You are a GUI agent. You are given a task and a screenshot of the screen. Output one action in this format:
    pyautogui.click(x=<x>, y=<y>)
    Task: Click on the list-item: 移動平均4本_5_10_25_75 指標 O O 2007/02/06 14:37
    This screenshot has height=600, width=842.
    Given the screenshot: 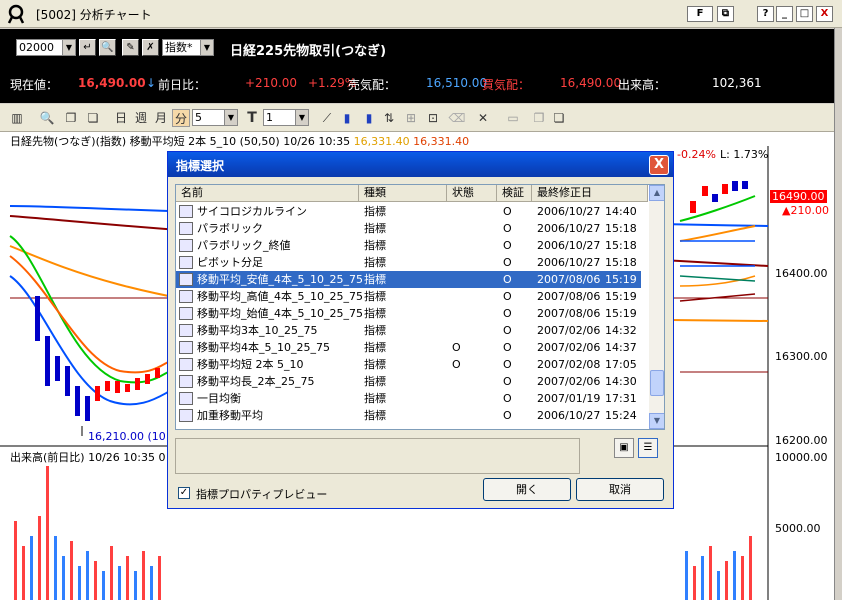 What is the action you would take?
    pyautogui.click(x=408, y=347)
    